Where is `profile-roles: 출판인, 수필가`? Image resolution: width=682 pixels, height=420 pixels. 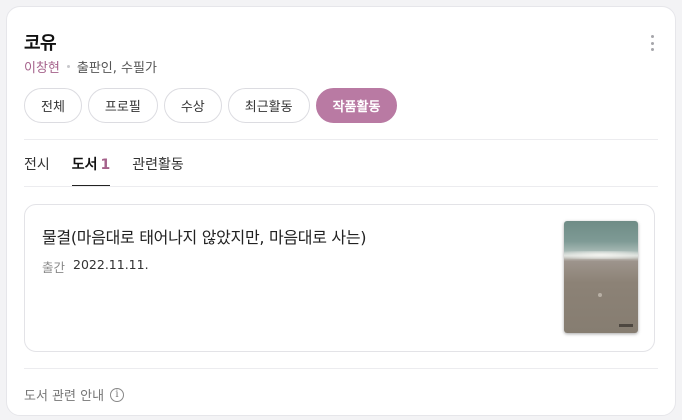
profile-roles: 출판인, 수필가 is located at coordinates (116, 68).